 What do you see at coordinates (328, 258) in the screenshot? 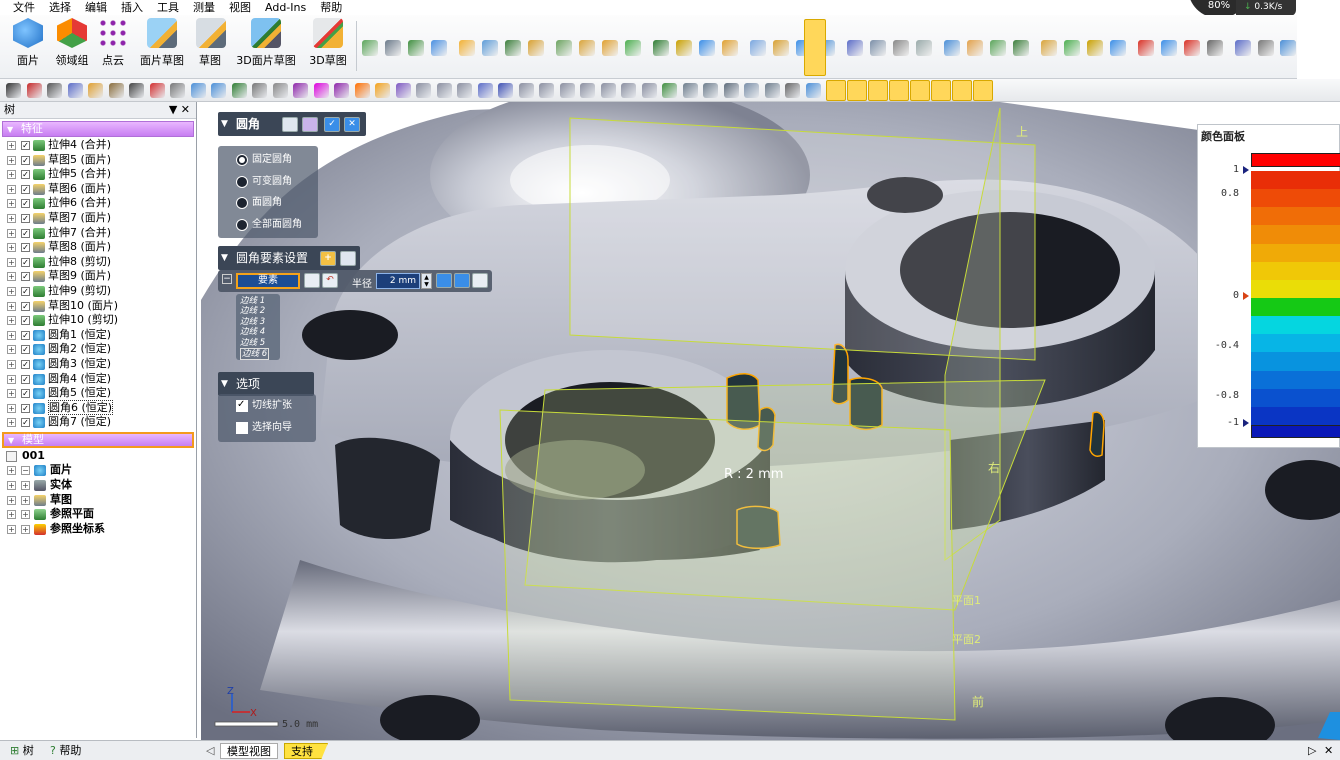
I see `add-element-button: +` at bounding box center [328, 258].